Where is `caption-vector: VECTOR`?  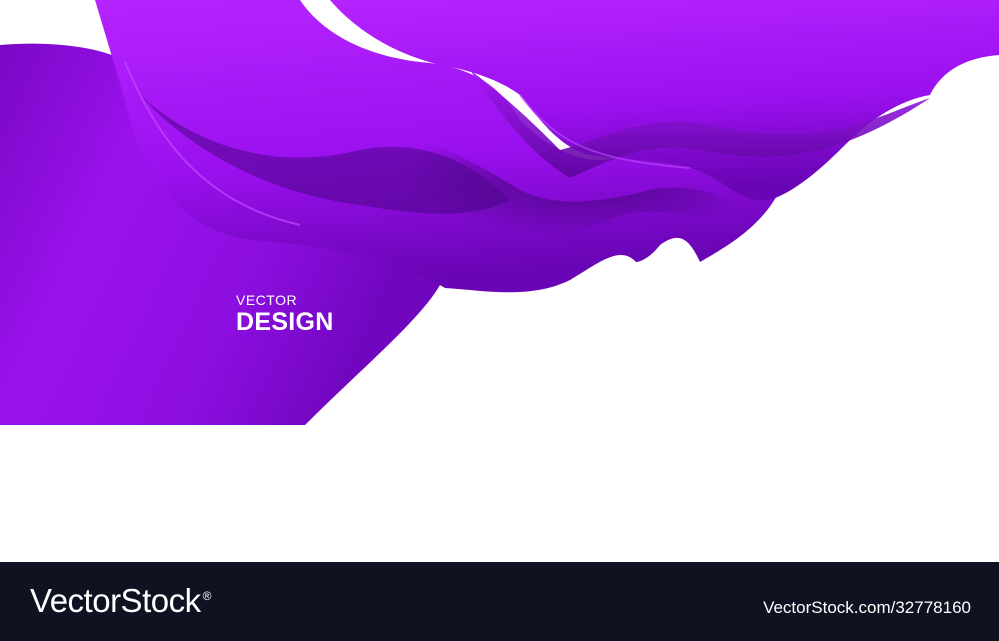
caption-vector: VECTOR is located at coordinates (267, 300).